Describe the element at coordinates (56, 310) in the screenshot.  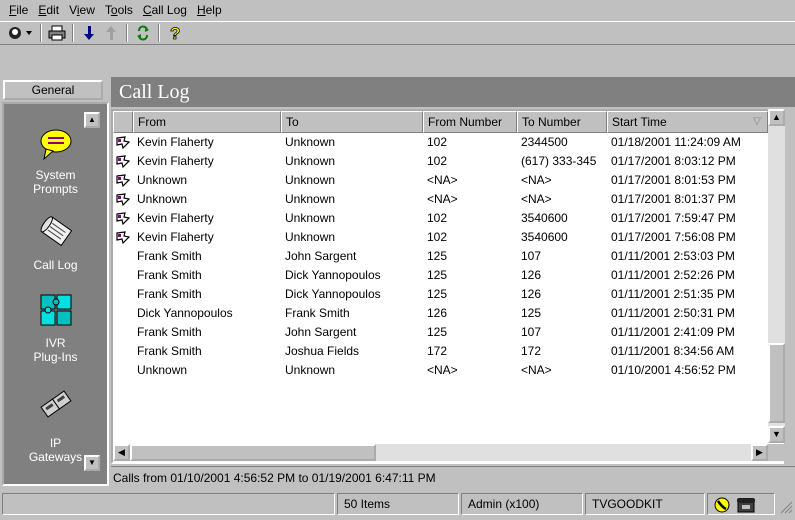
I see `puzzle-icon` at that location.